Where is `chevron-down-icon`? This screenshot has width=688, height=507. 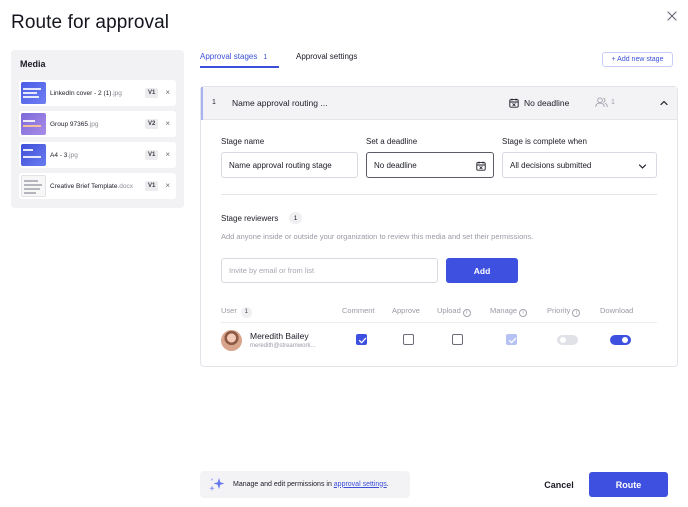
chevron-down-icon is located at coordinates (642, 166).